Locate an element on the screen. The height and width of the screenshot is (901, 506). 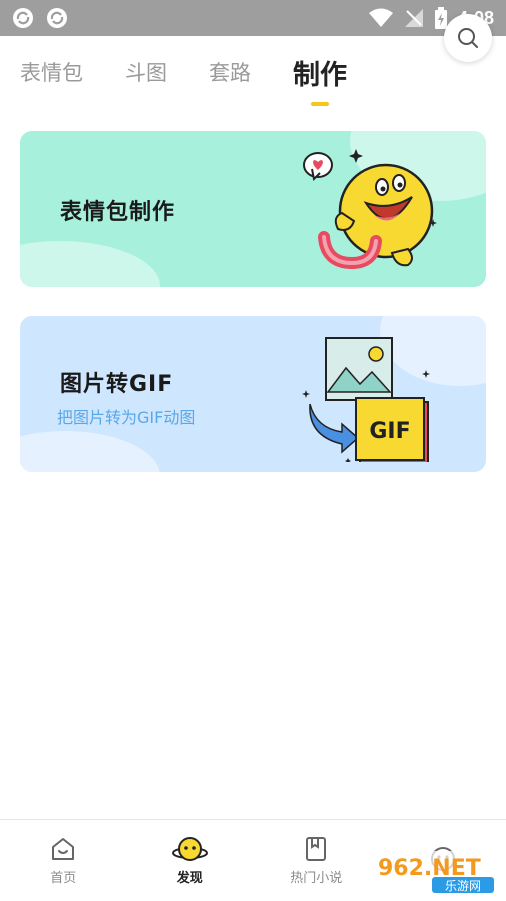
nav-label: 热门小说 is located at coordinates (316, 878).